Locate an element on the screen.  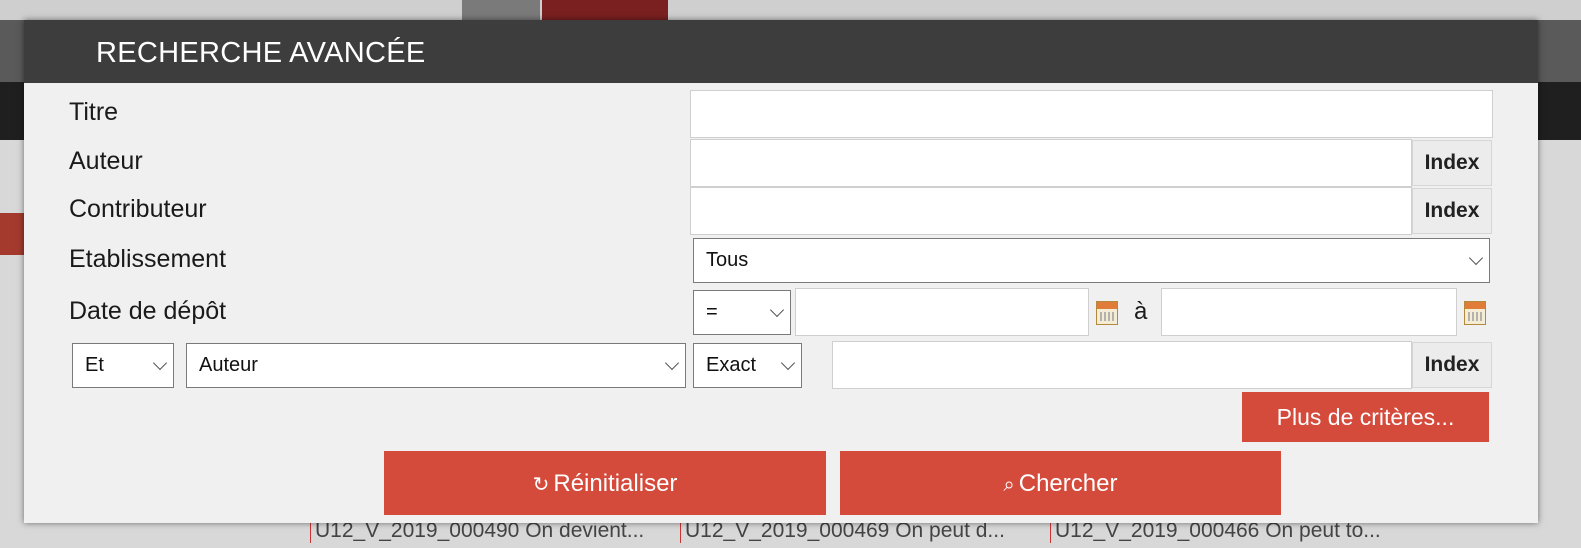
contributeur-index-button: Index is located at coordinates (1452, 211).